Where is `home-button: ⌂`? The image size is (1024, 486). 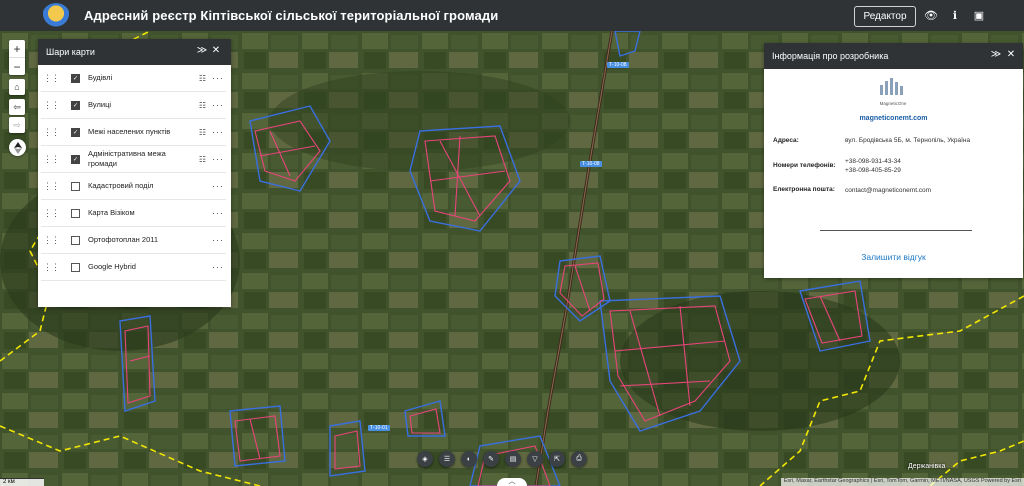
home-button: ⌂ is located at coordinates (17, 87).